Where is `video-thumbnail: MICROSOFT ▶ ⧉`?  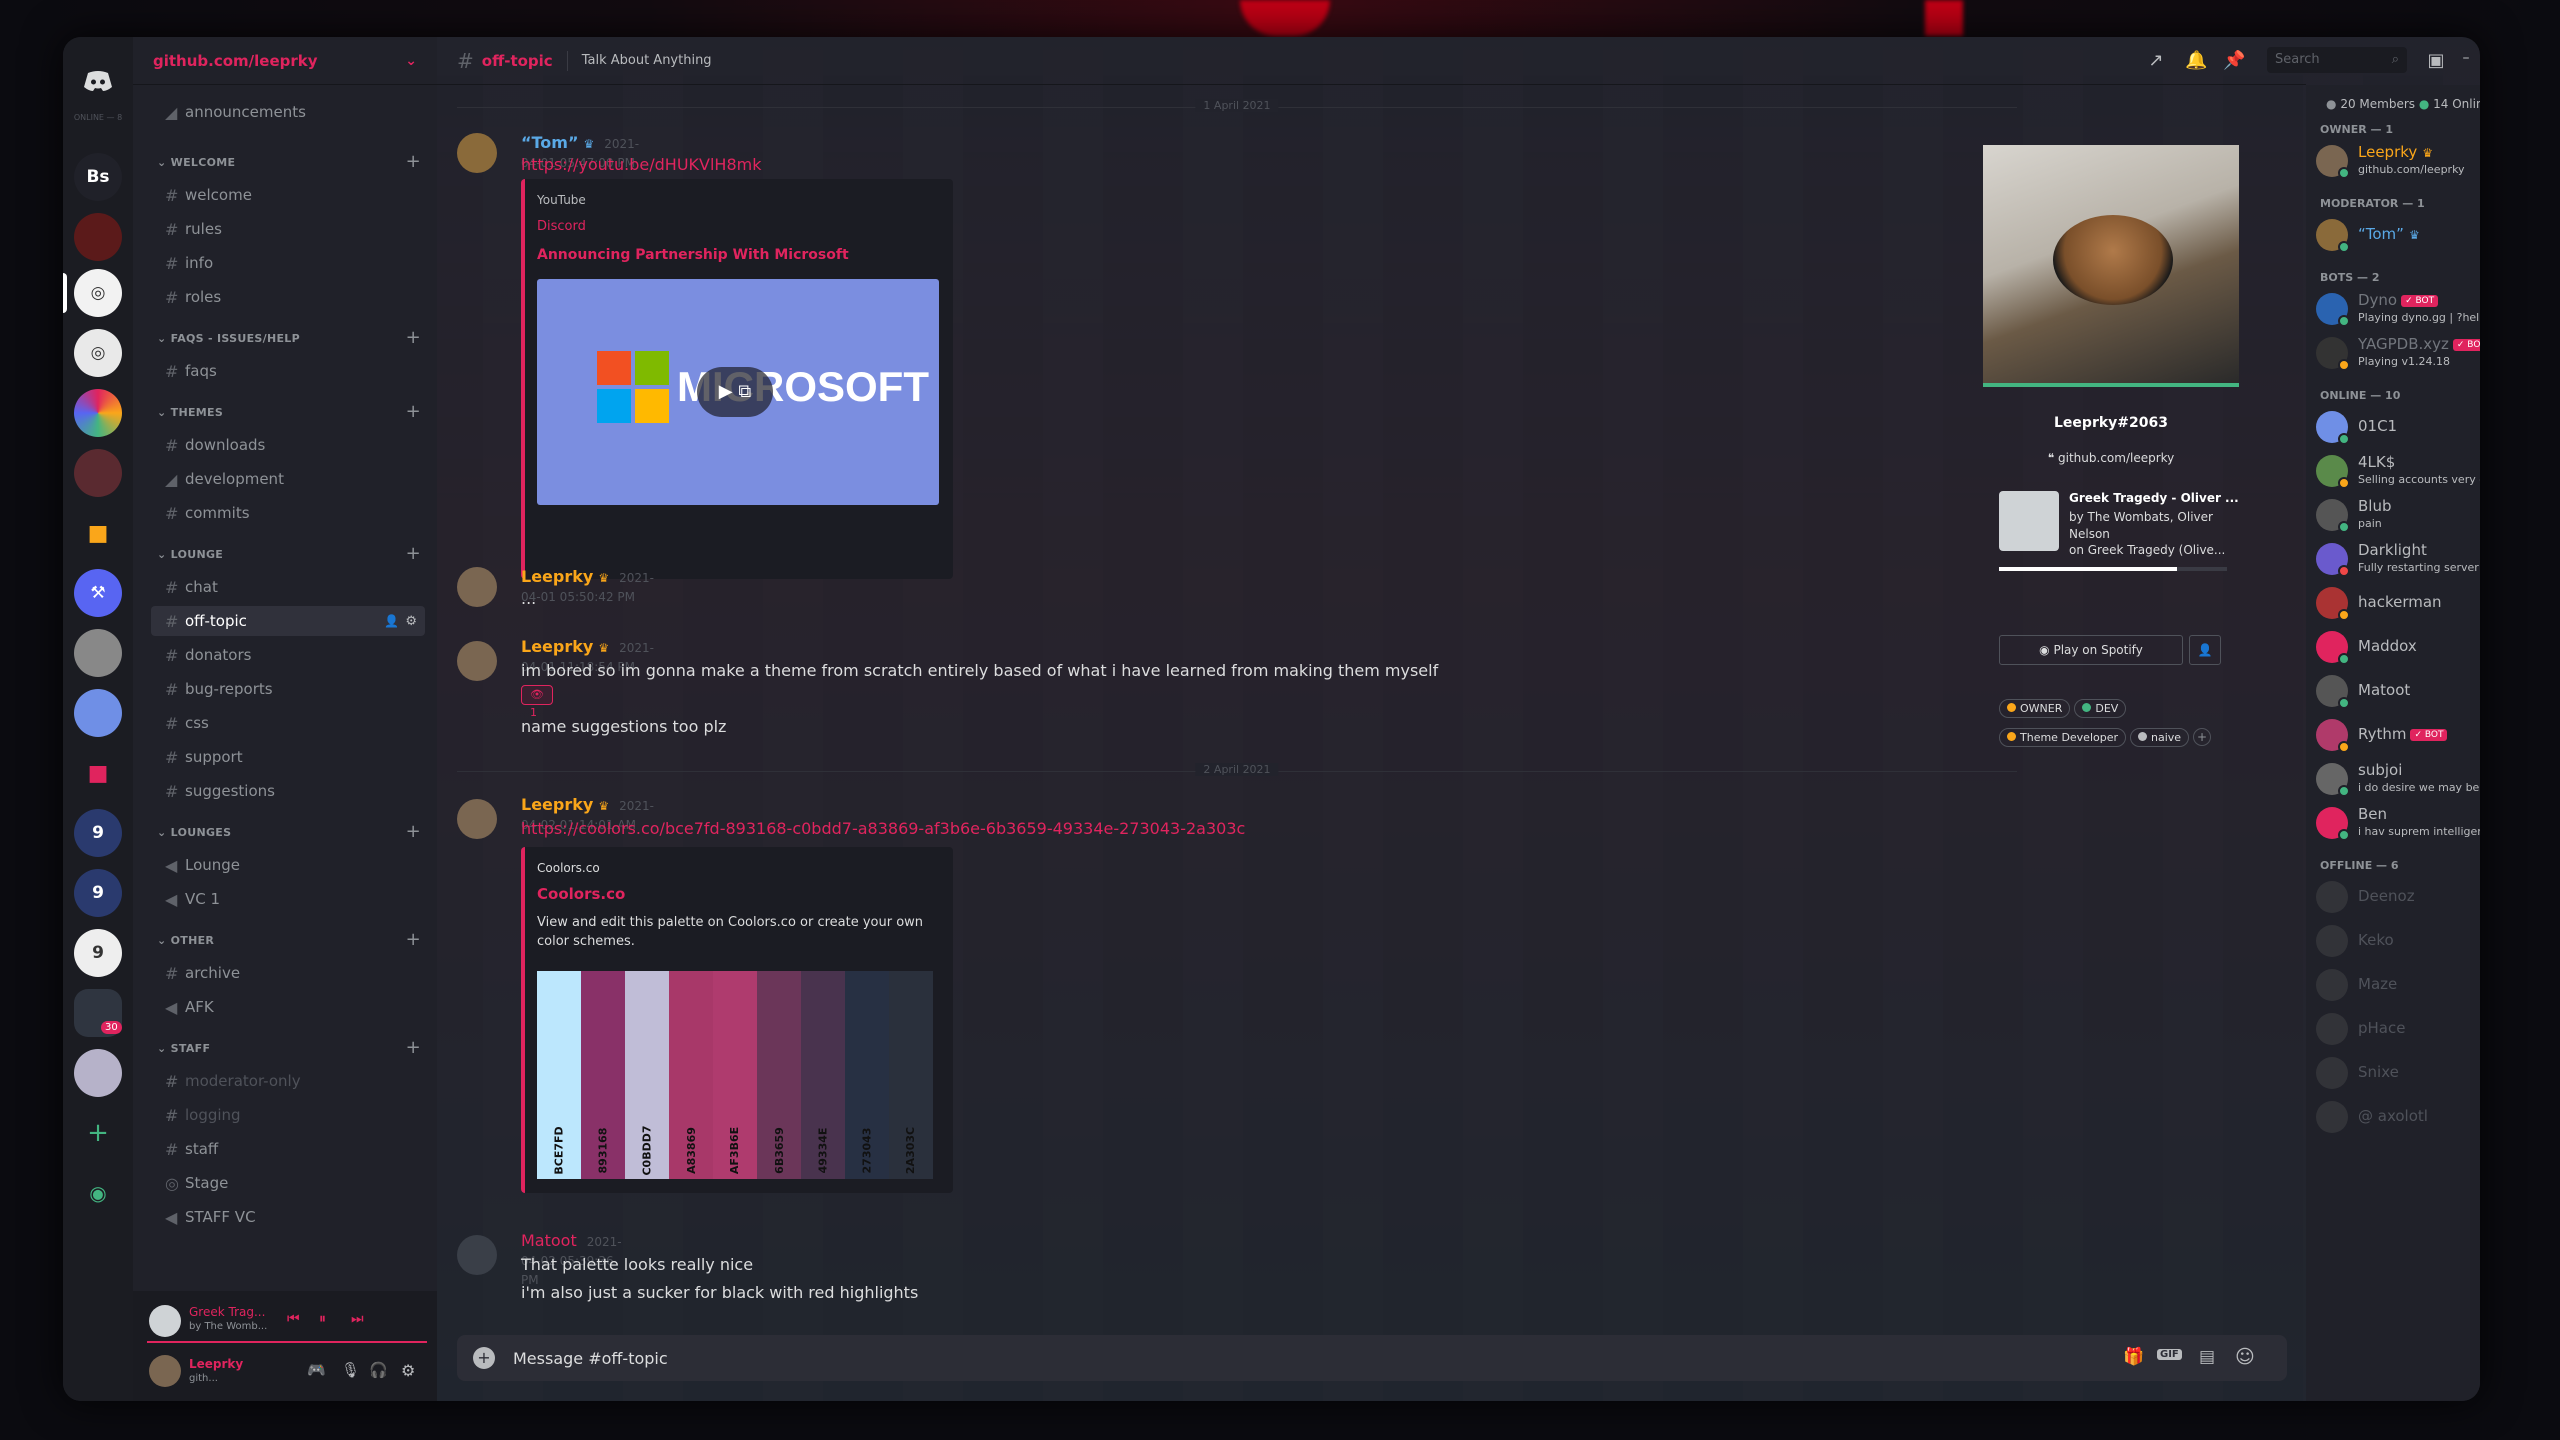 video-thumbnail: MICROSOFT ▶ ⧉ is located at coordinates (738, 392).